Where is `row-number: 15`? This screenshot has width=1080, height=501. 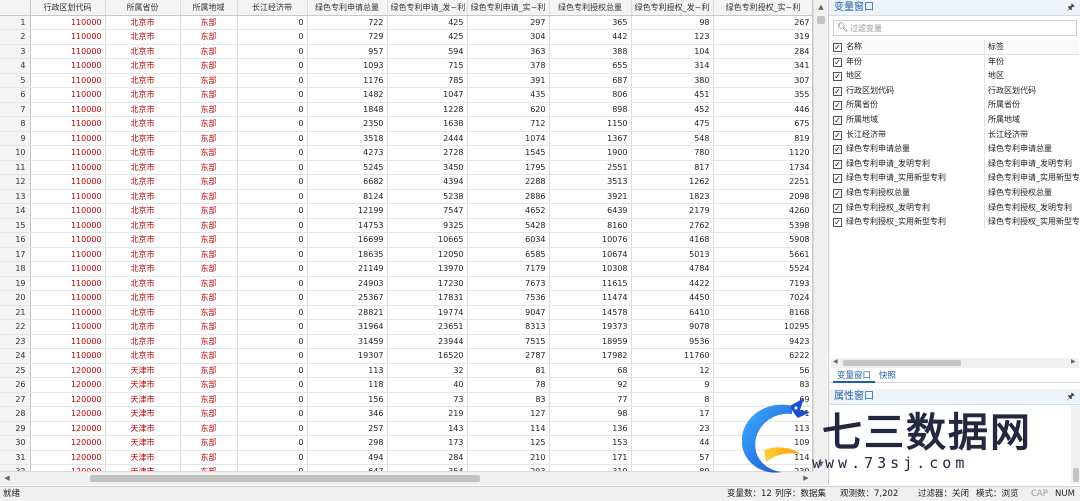 row-number: 15 is located at coordinates (15, 225).